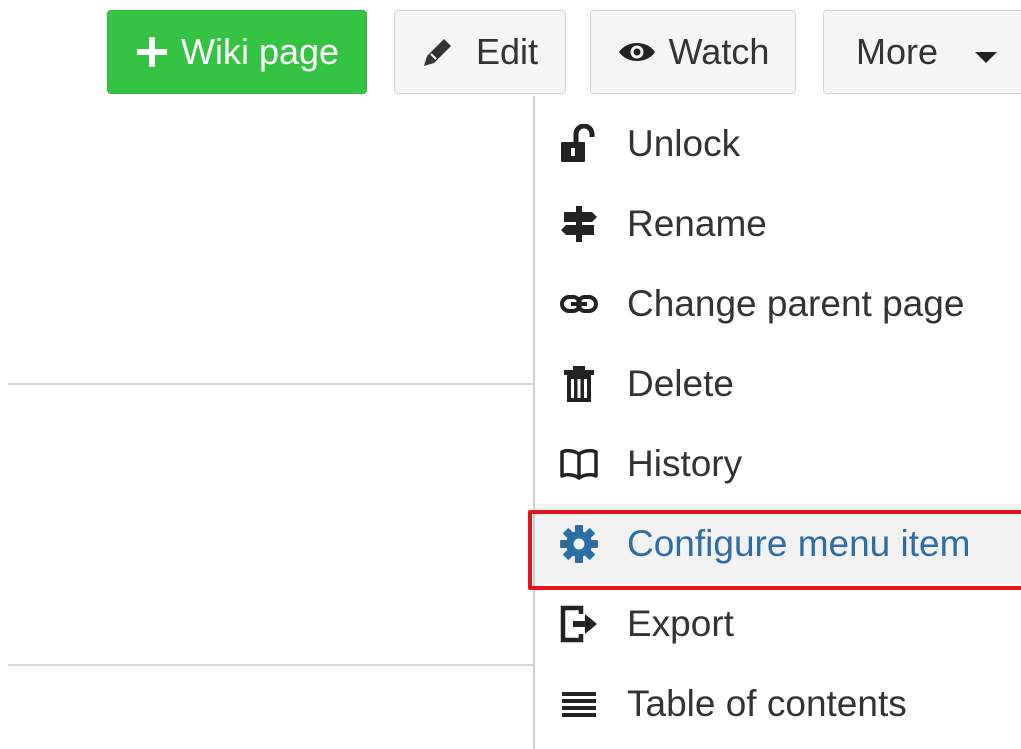 The height and width of the screenshot is (749, 1021). Describe the element at coordinates (778, 384) in the screenshot. I see `menu-item-delete: Delete` at that location.